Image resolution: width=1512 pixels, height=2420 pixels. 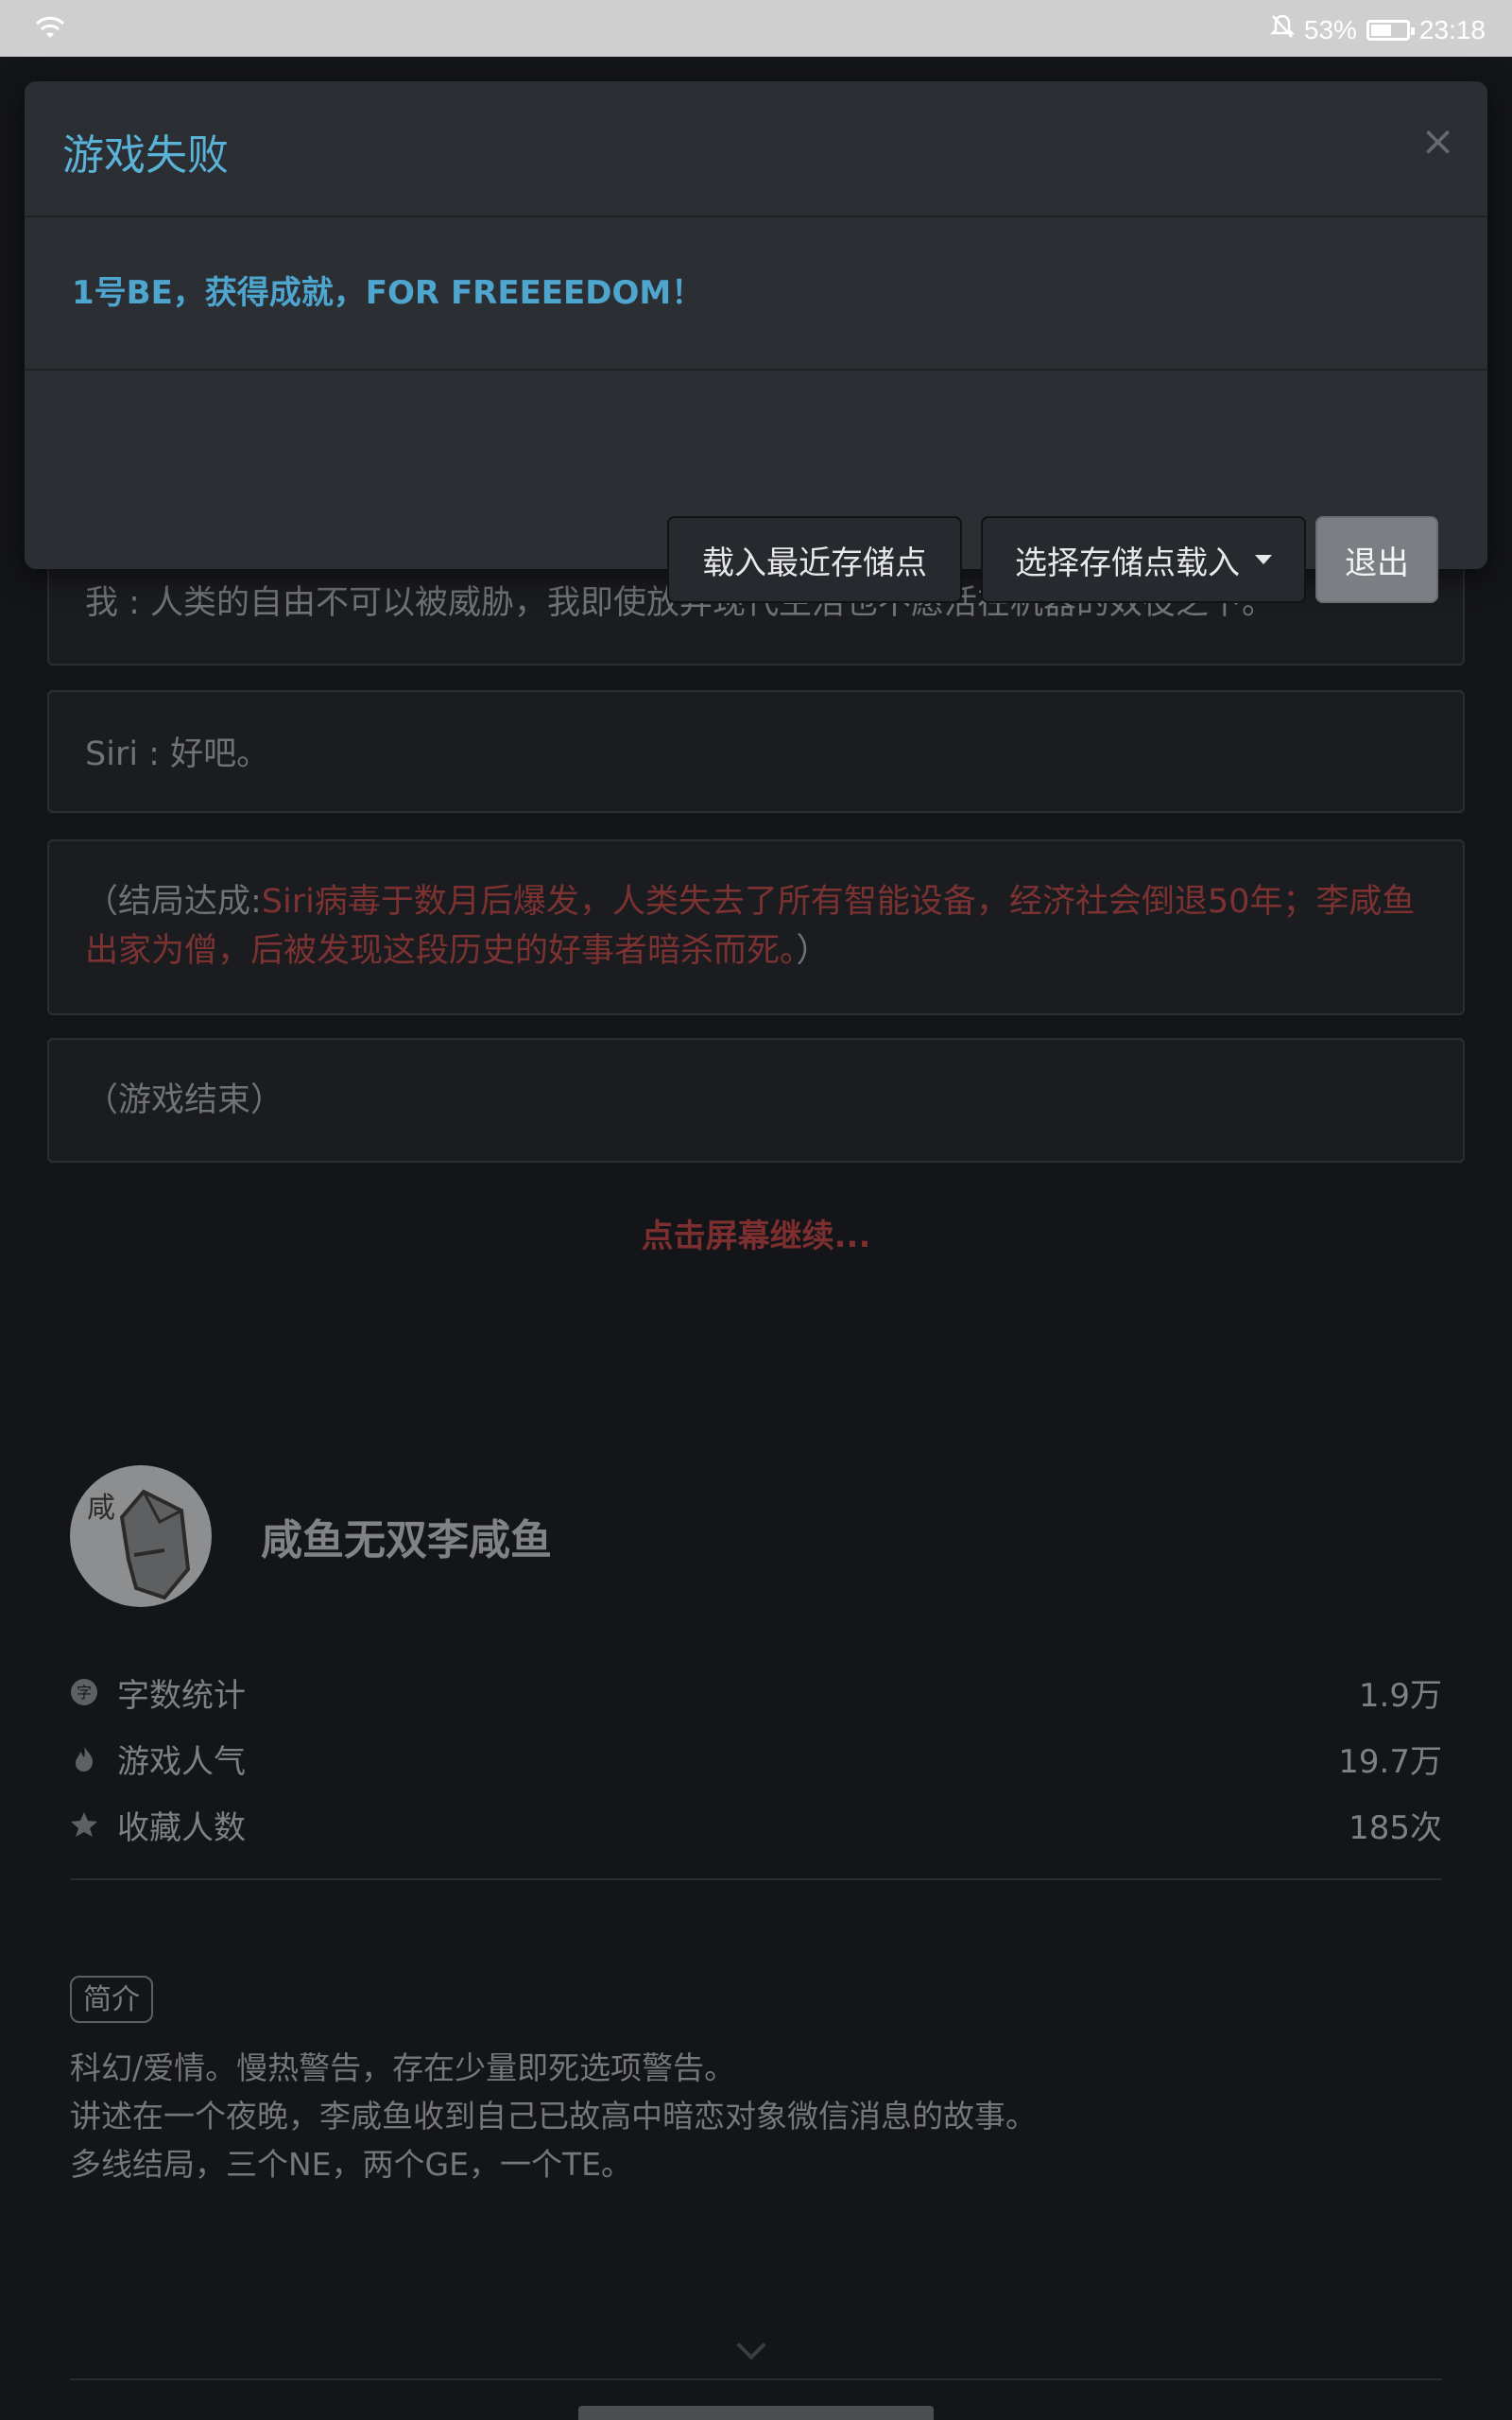 I want to click on intro-line: 讲述在一个夜晚，李咸鱼收到自己已故高中暗恋对象微信消息的故事。, so click(x=553, y=2117).